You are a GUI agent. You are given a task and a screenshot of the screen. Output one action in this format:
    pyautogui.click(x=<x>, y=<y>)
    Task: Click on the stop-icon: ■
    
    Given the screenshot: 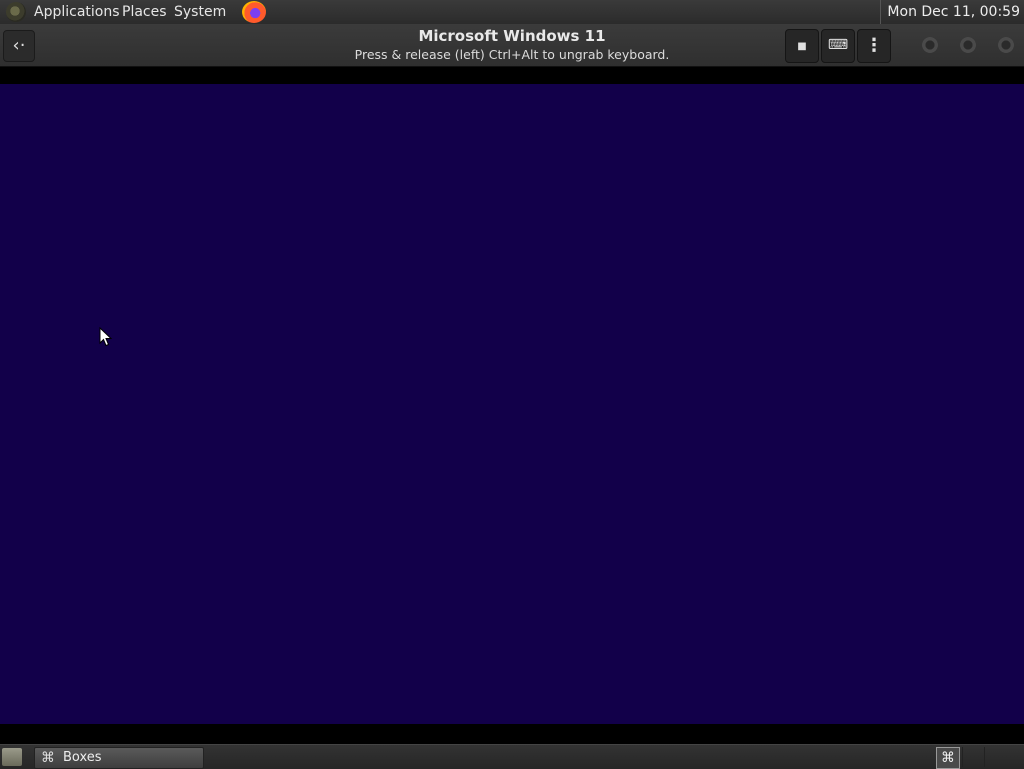 What is the action you would take?
    pyautogui.click(x=802, y=46)
    